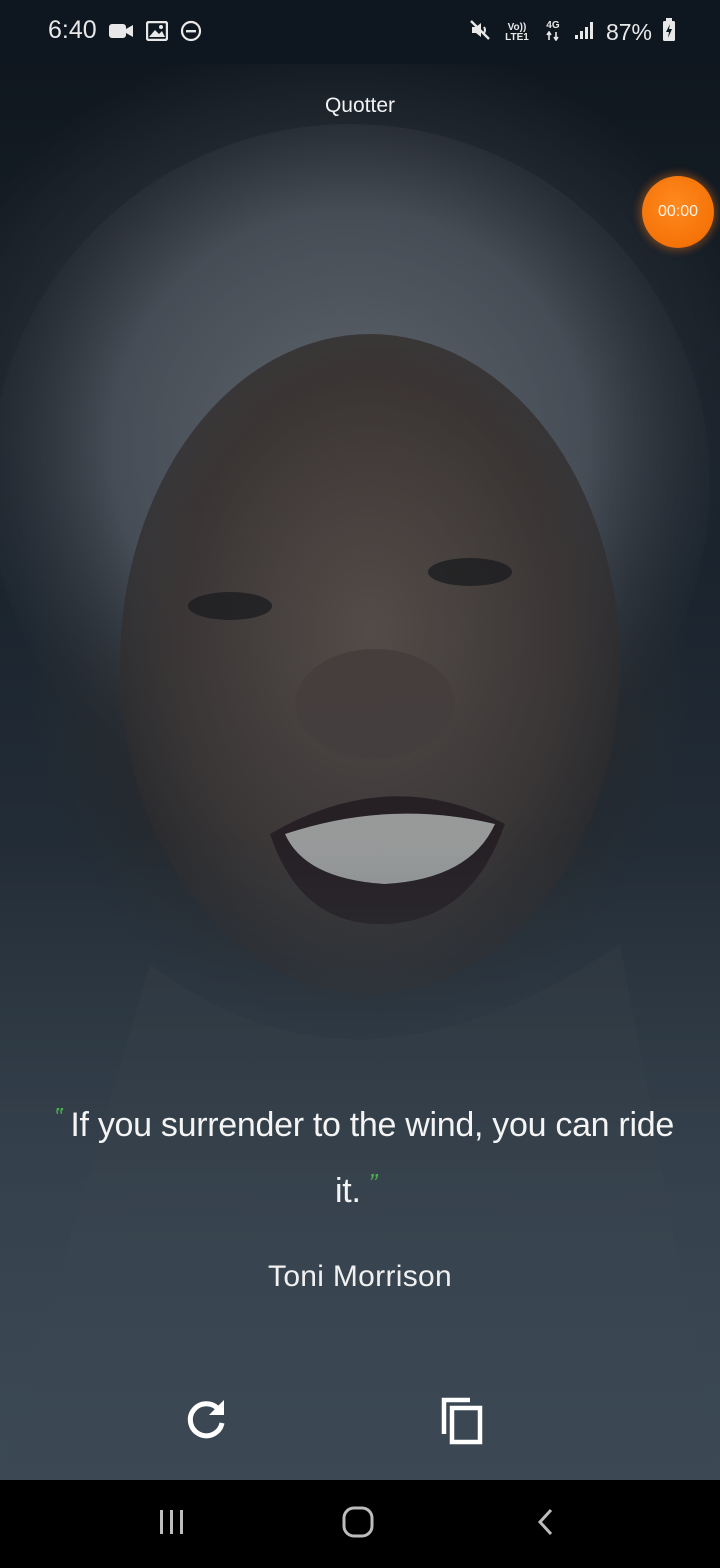  Describe the element at coordinates (572, 32) in the screenshot. I see `status-right-icons: Vo)) LTE1 4G 87%` at that location.